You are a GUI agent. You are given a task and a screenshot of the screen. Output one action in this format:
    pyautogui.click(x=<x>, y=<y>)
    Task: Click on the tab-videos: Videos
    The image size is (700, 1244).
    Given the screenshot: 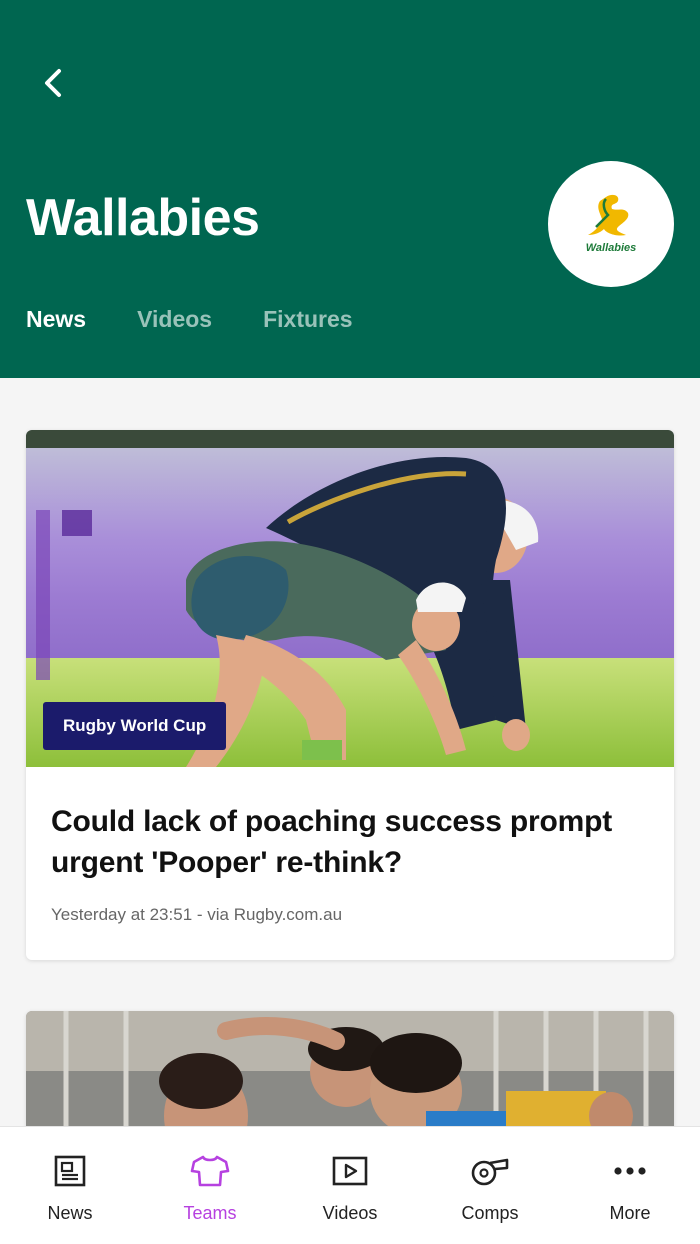 What is the action you would take?
    pyautogui.click(x=174, y=319)
    